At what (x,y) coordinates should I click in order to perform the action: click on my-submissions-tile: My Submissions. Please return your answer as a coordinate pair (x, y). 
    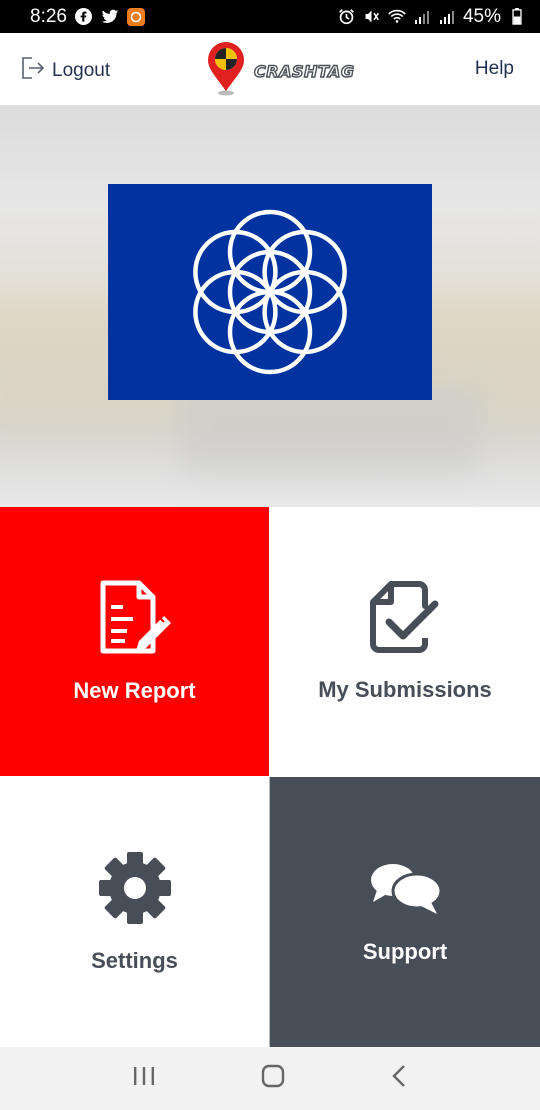
    Looking at the image, I should click on (405, 641).